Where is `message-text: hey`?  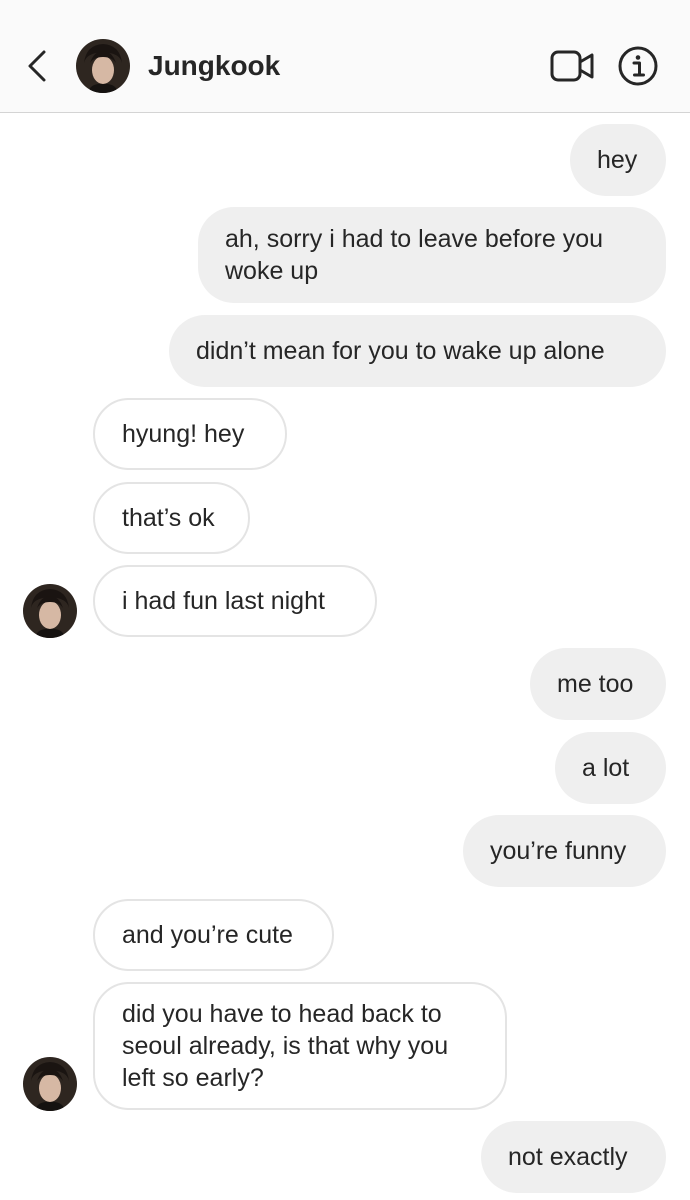
message-text: hey is located at coordinates (617, 160).